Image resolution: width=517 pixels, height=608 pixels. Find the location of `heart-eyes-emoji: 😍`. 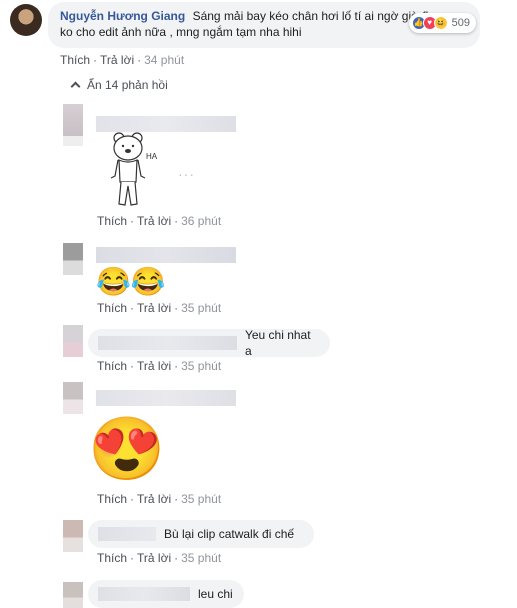

heart-eyes-emoji: 😍 is located at coordinates (127, 449).